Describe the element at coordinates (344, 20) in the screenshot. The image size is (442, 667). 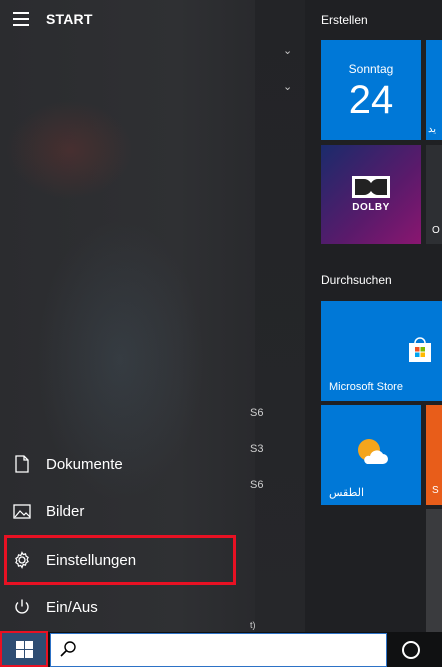
I see `tile-group-label: Erstellen` at that location.